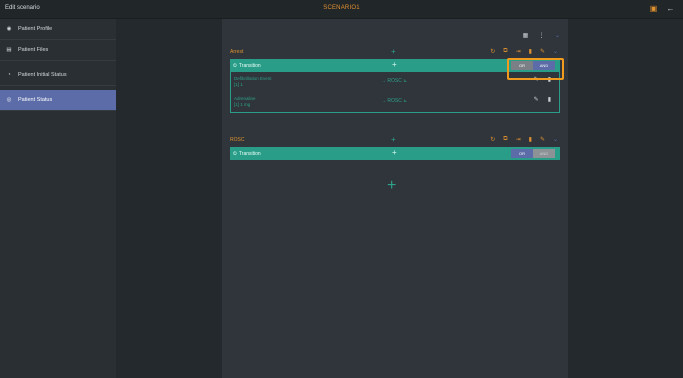 The height and width of the screenshot is (378, 683). What do you see at coordinates (58, 50) in the screenshot?
I see `sidebar-item-patient-files: ▤ Patient Files` at bounding box center [58, 50].